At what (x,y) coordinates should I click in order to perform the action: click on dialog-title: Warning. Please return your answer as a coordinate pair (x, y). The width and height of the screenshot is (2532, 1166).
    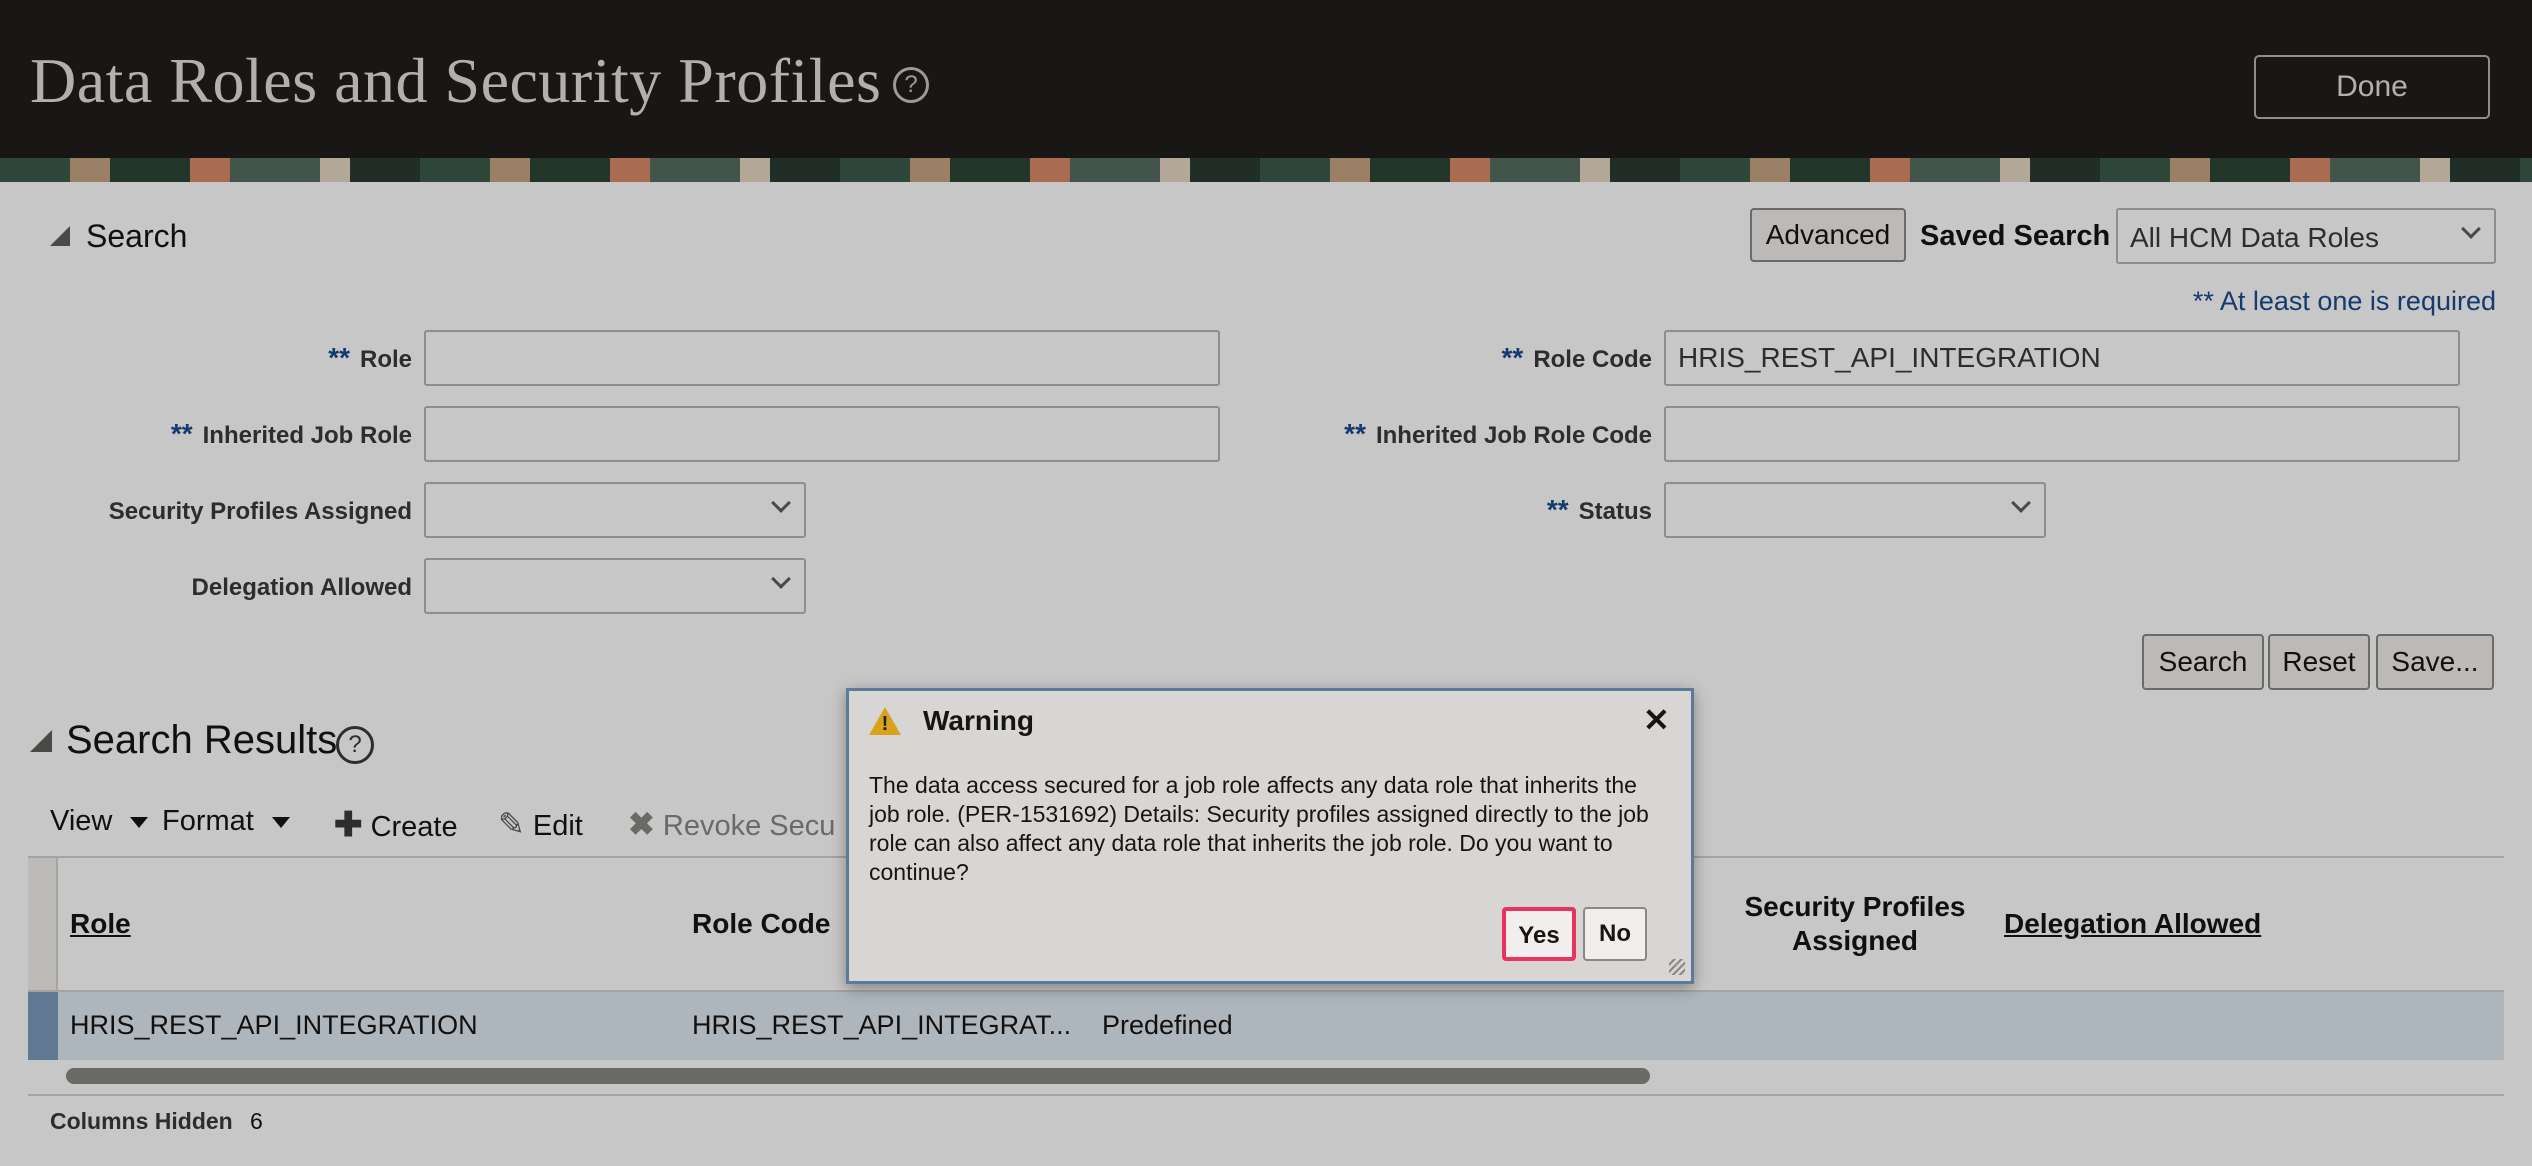
    Looking at the image, I should click on (978, 720).